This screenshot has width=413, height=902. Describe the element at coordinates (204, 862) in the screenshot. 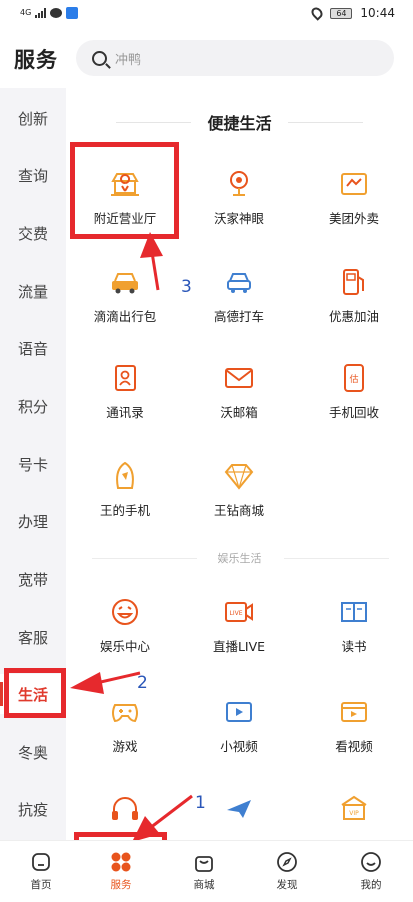

I see `shop-bag-icon` at that location.